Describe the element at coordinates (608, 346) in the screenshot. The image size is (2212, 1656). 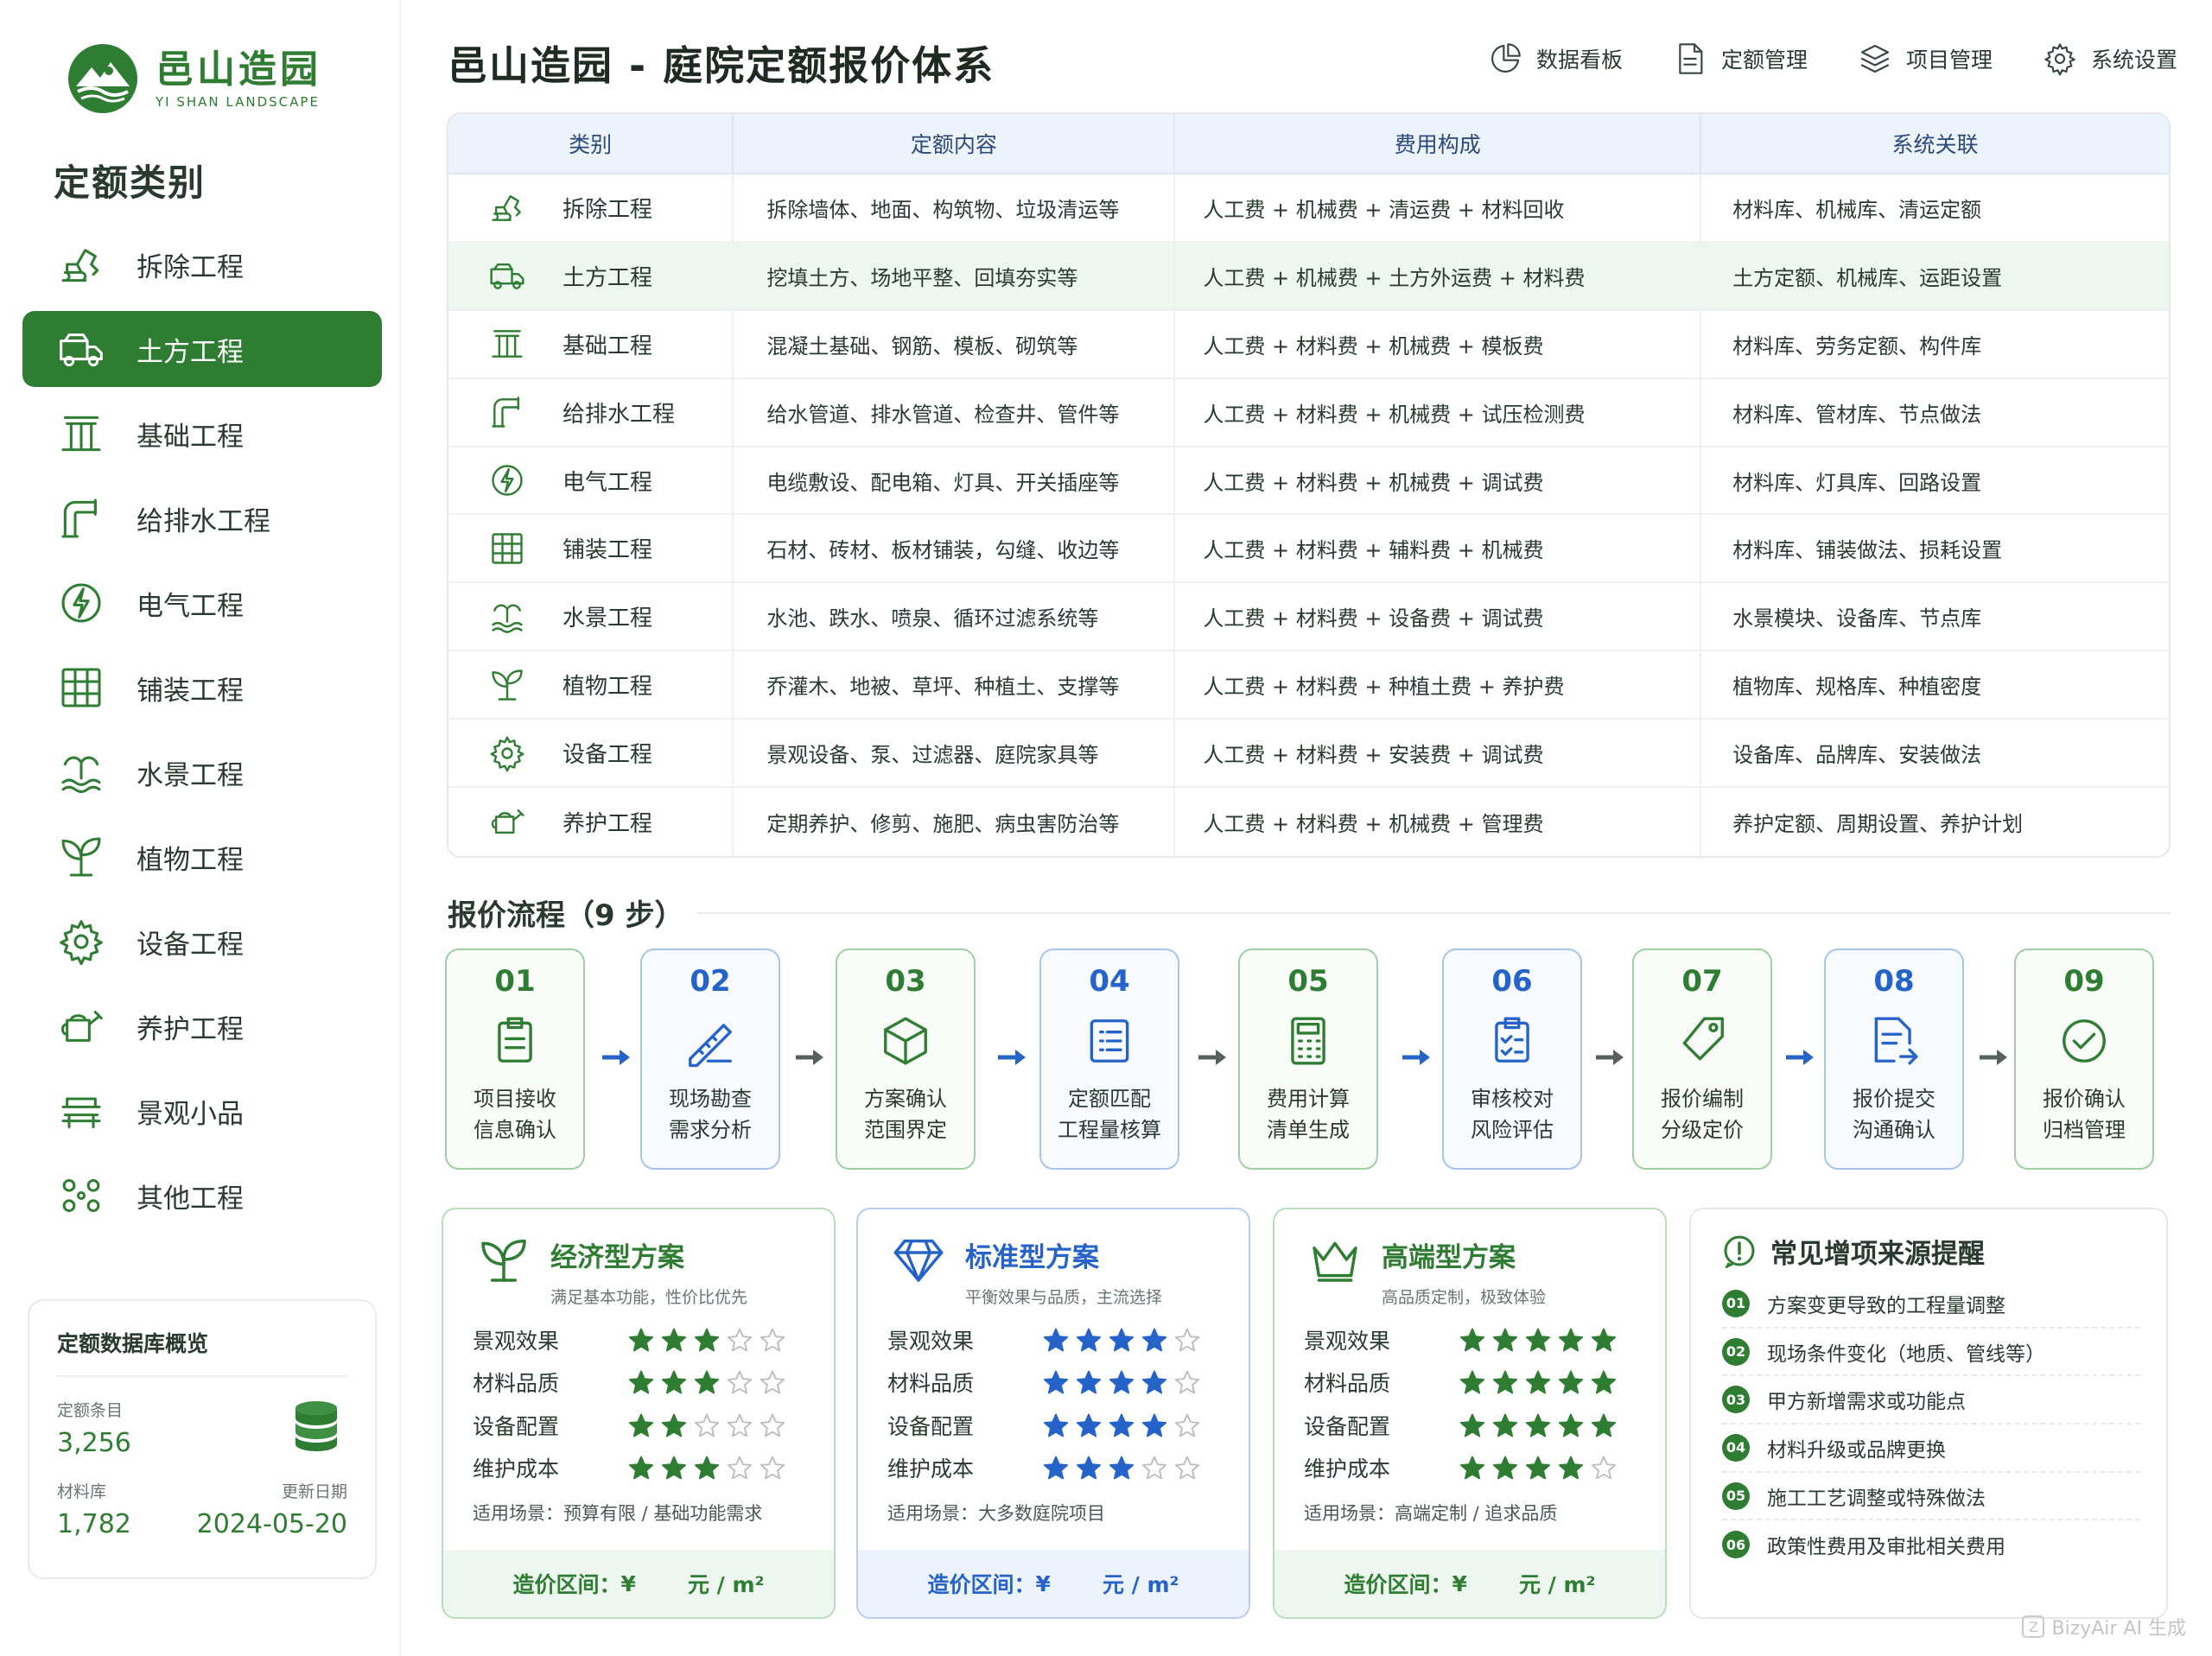
I see `category-label: 基础工程` at that location.